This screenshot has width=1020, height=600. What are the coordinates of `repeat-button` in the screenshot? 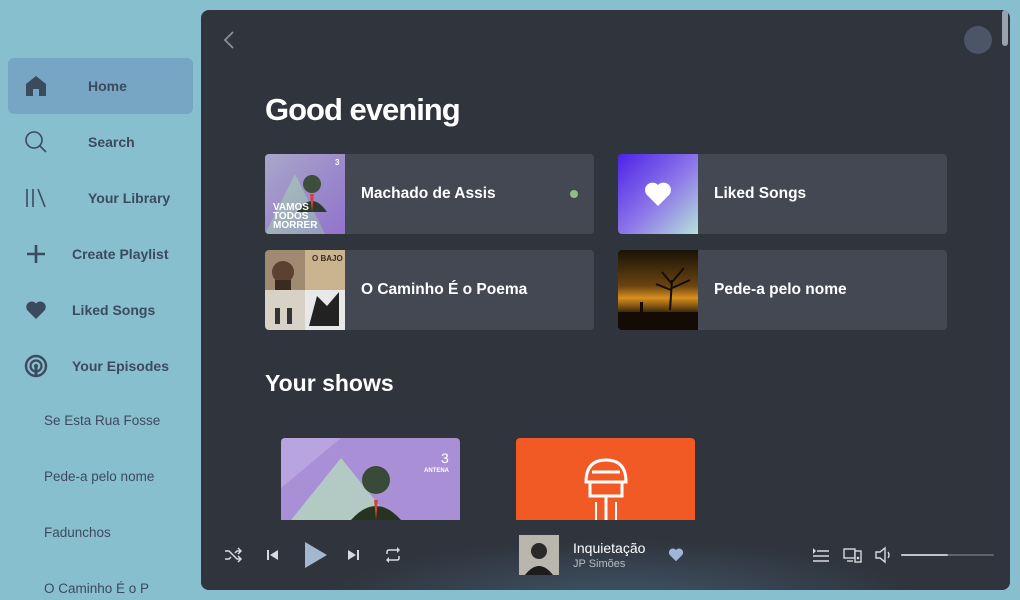 It's located at (393, 555).